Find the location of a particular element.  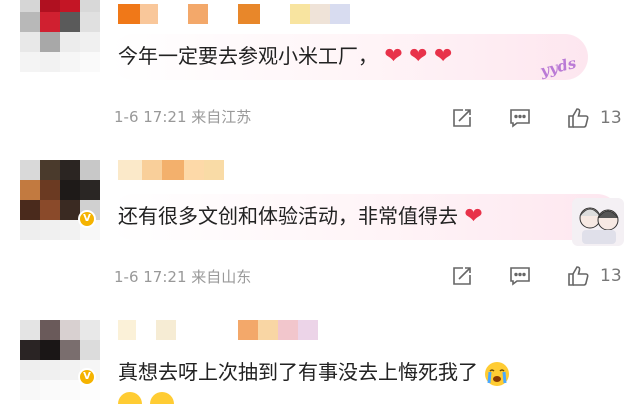

comment-meta: 1-6 17:21 来自山东 is located at coordinates (182, 276).